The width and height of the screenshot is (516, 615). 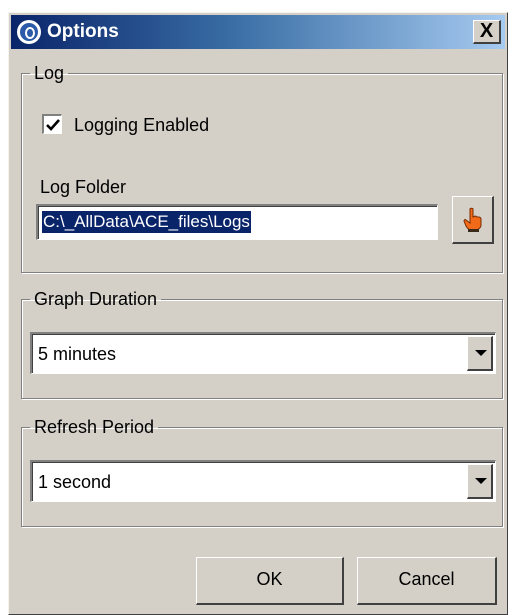 I want to click on cancel-button: Cancel, so click(x=427, y=581).